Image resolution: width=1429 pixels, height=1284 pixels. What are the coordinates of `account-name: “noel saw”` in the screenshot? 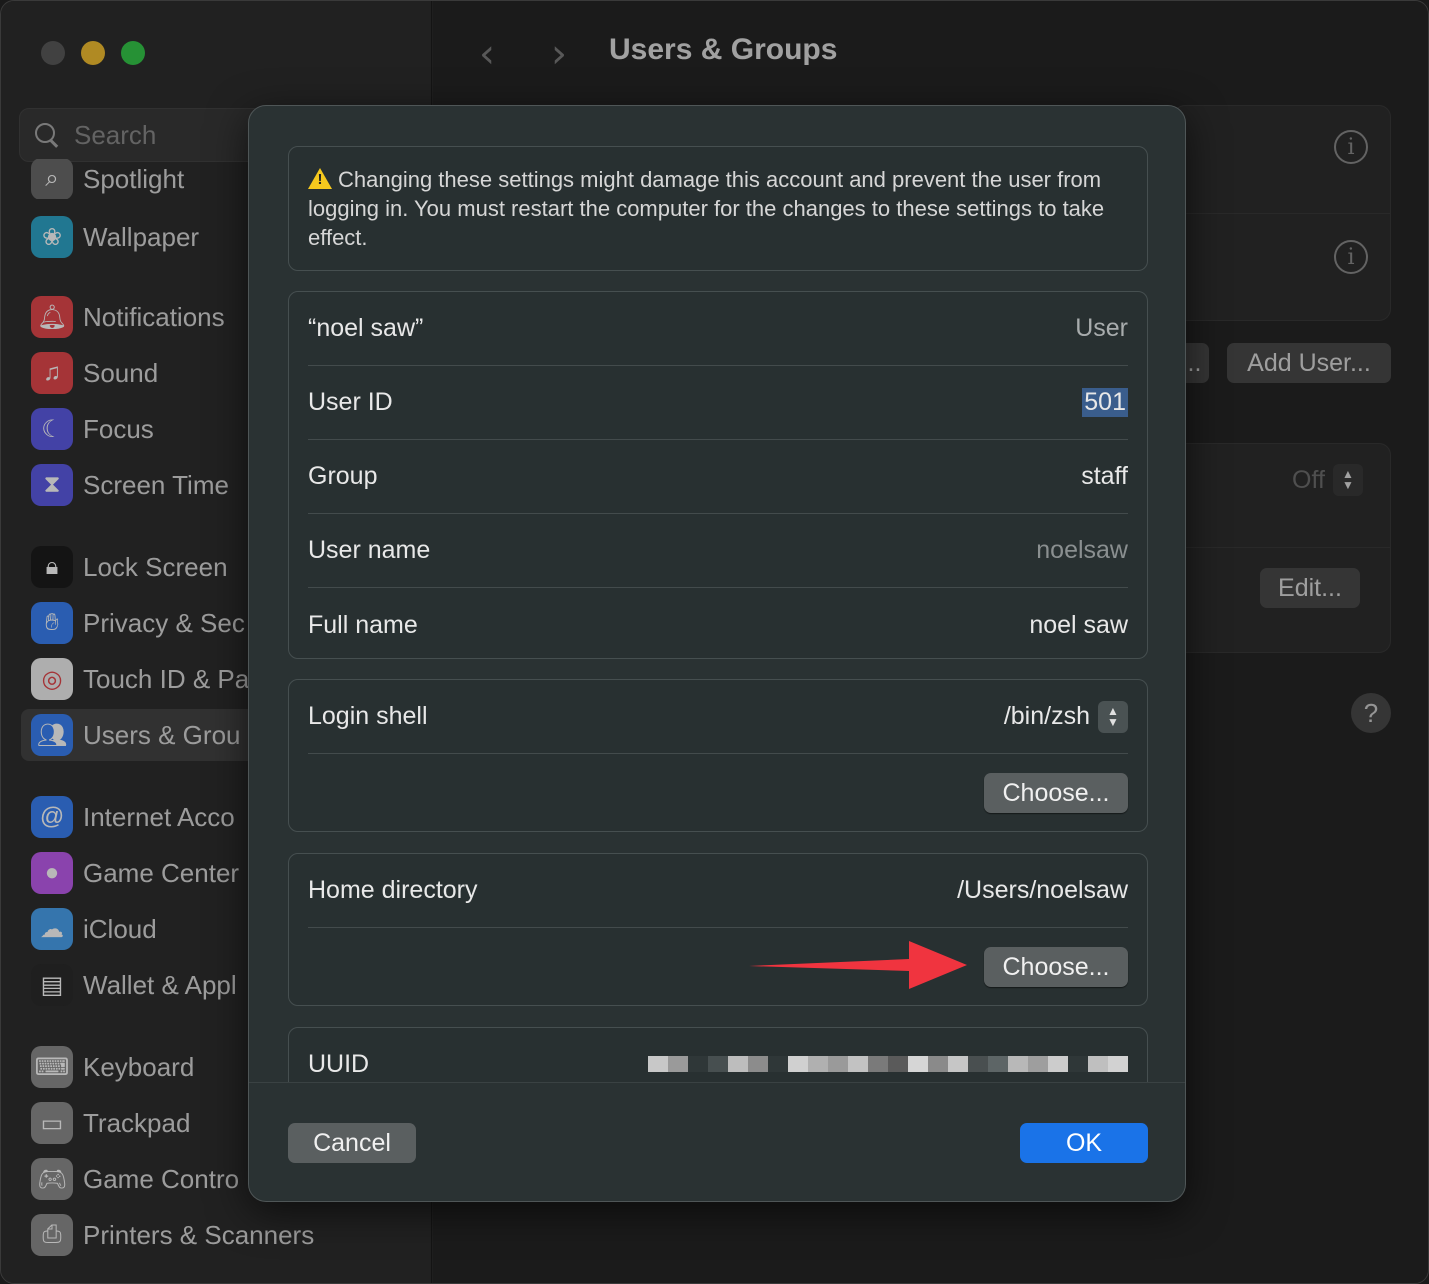 It's located at (366, 328).